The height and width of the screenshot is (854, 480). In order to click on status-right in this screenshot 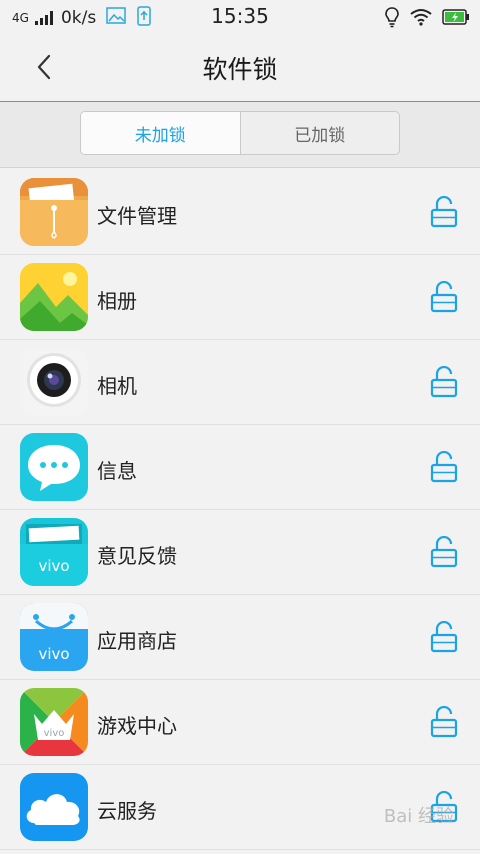, I will do `click(427, 19)`.